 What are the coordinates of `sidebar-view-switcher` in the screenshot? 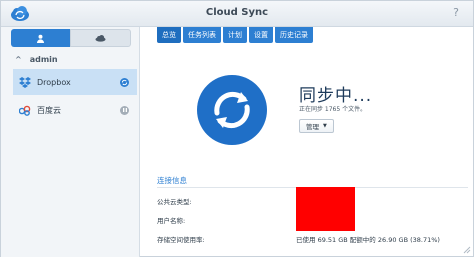 It's located at (71, 38).